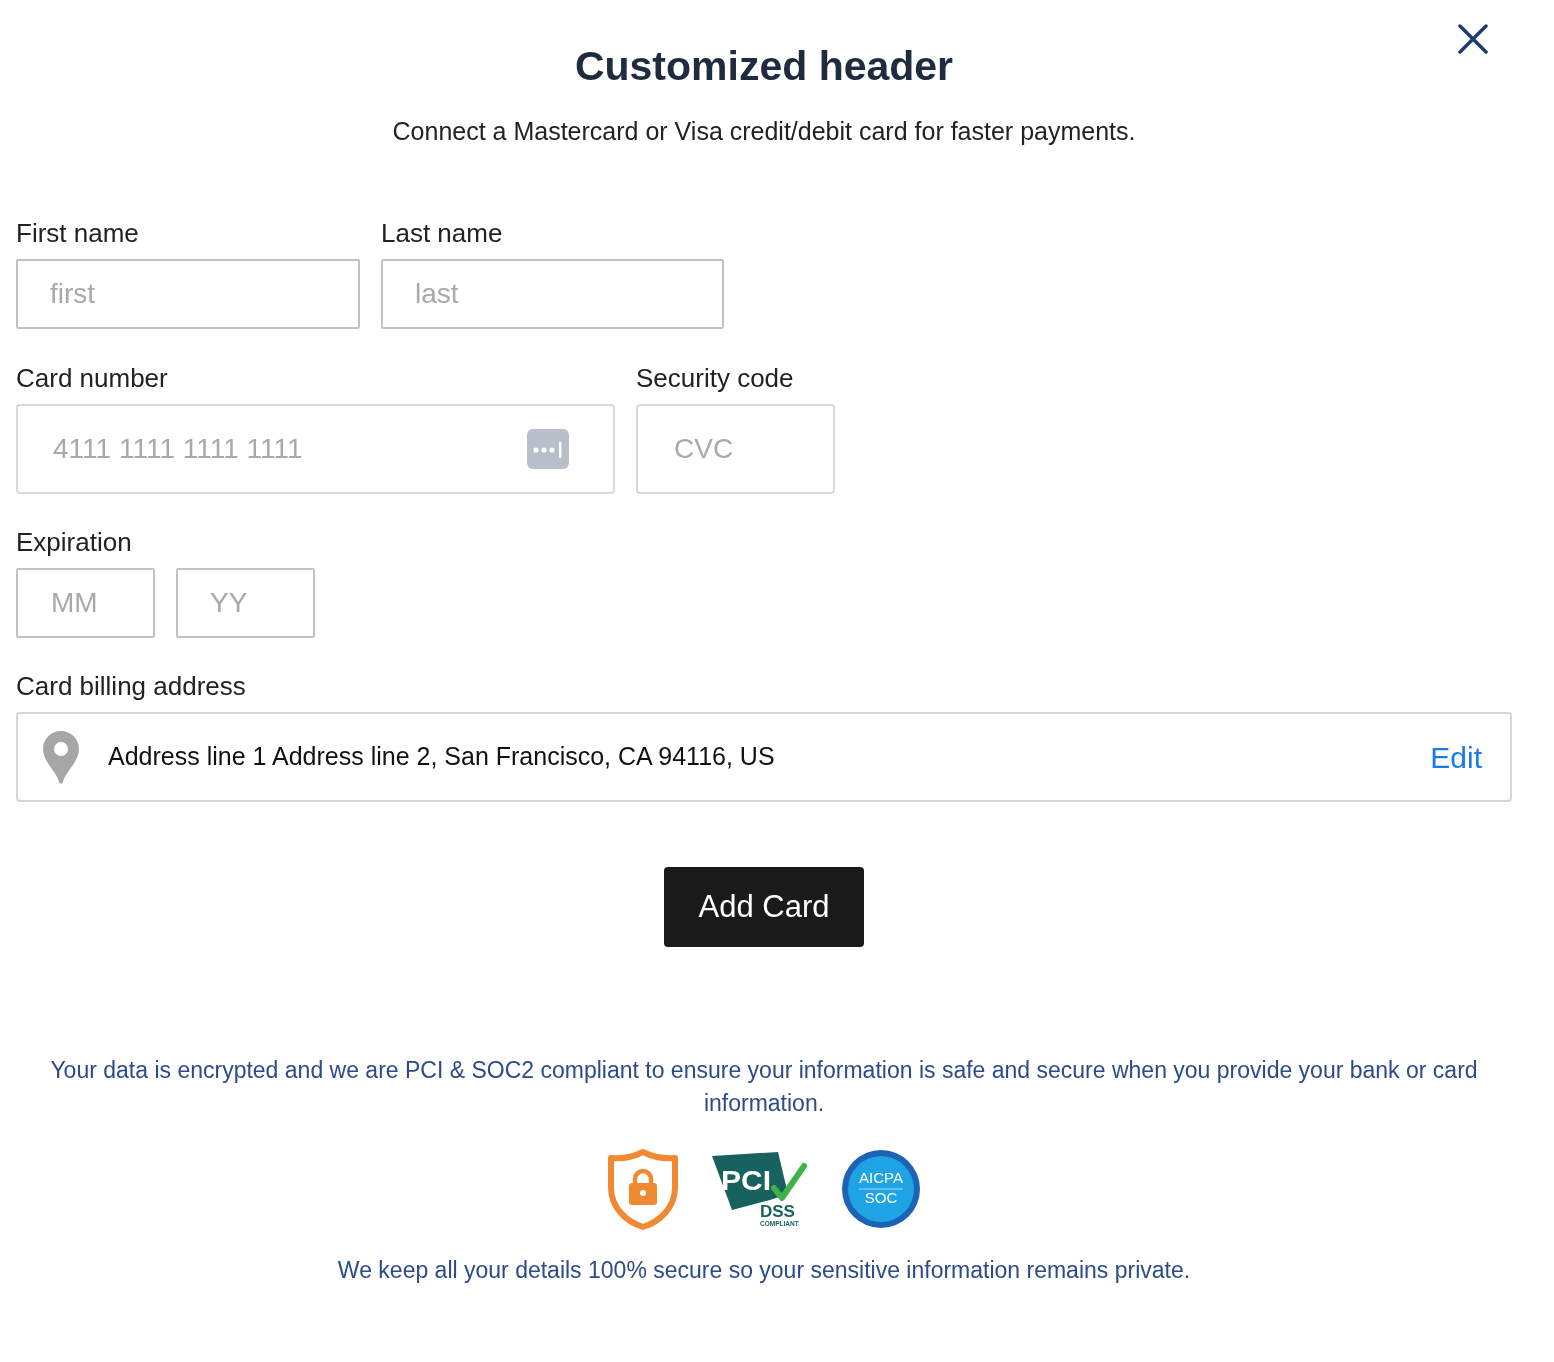 This screenshot has height=1362, width=1554. Describe the element at coordinates (315, 449) in the screenshot. I see `card-number-input: 4111 1111 1111 1111` at that location.